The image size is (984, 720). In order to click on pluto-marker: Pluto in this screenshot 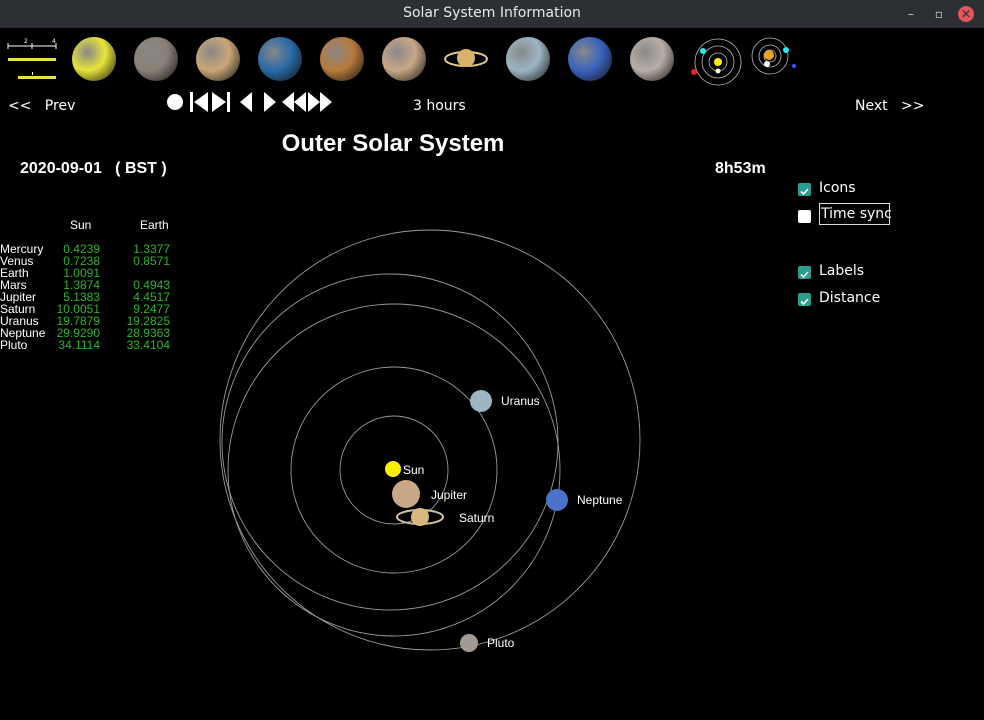, I will do `click(487, 643)`.